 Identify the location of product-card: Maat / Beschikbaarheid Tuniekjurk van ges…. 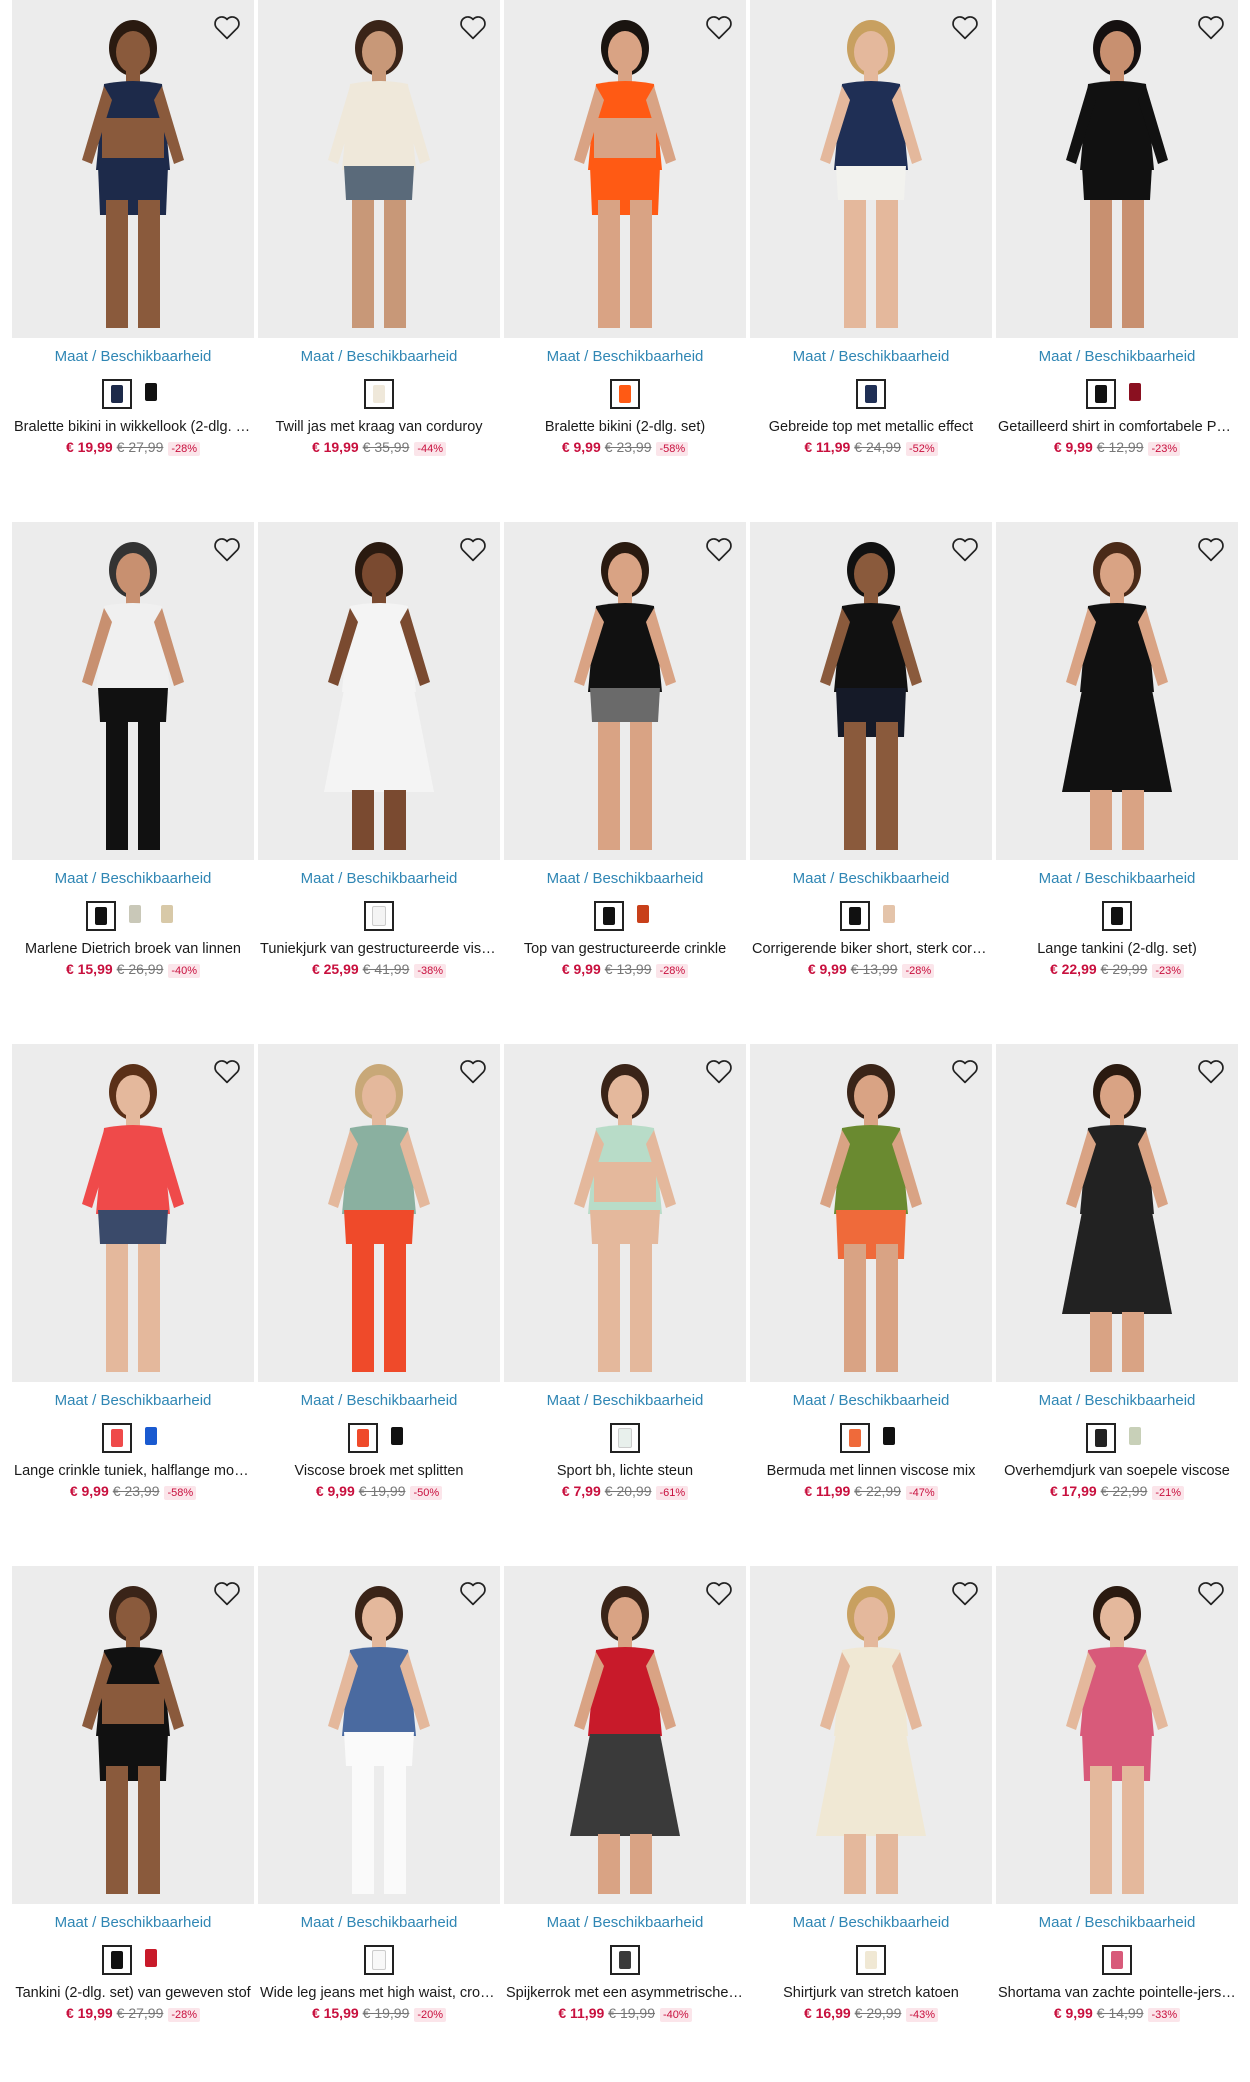
(379, 750).